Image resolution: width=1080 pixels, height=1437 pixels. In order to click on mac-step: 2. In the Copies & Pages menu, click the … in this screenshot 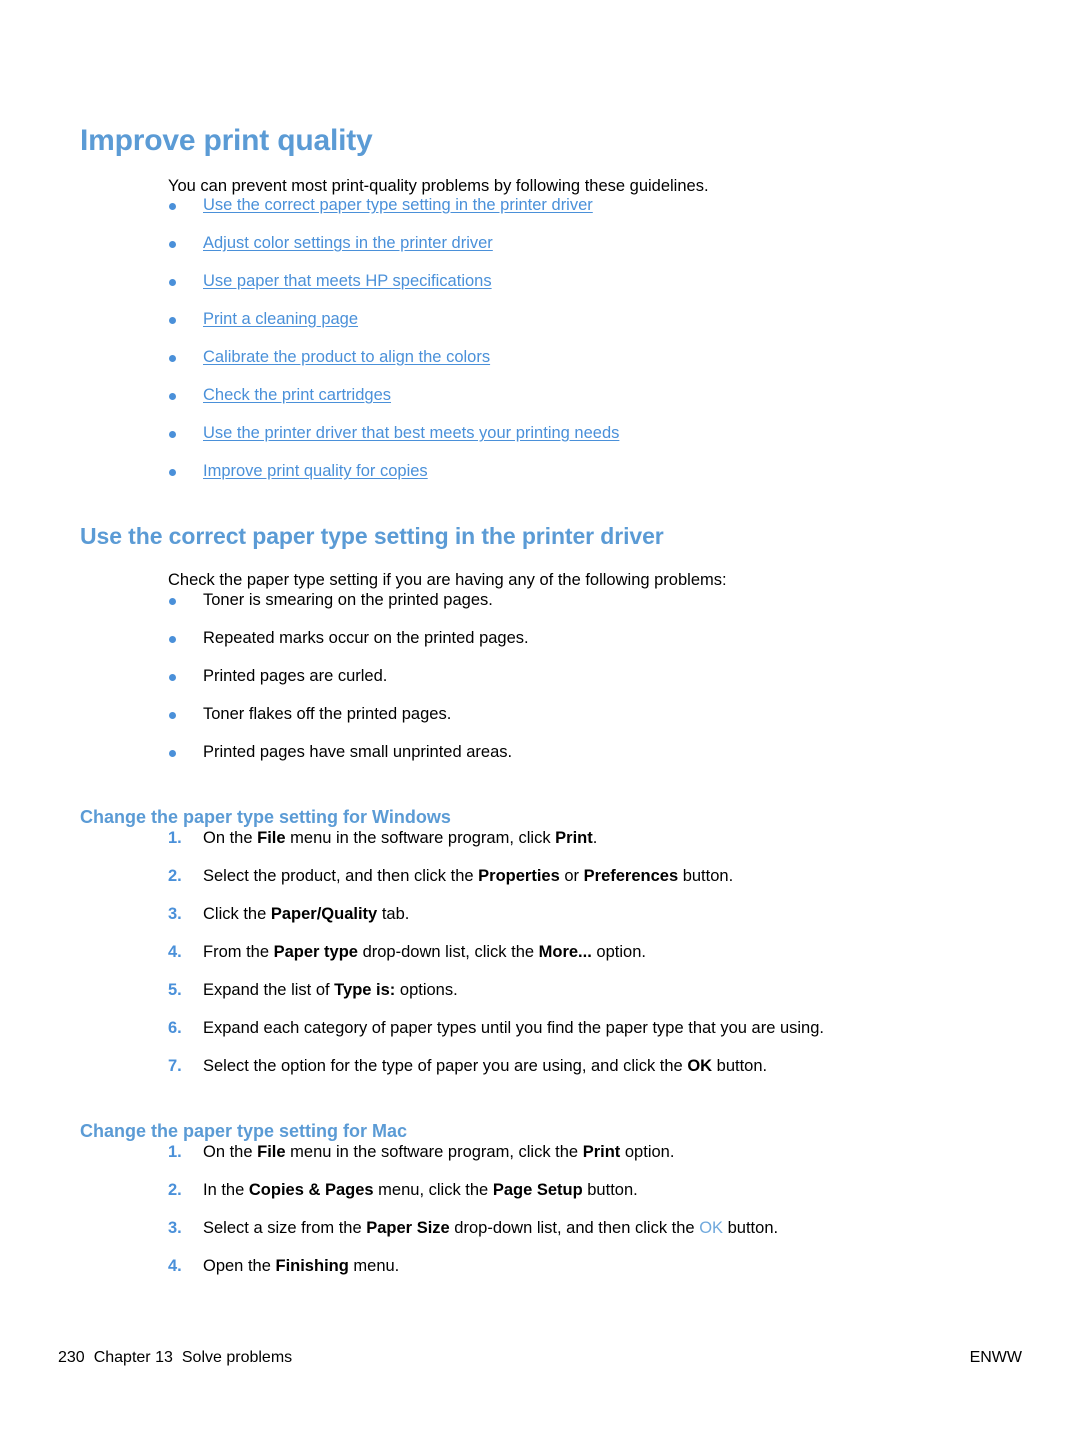, I will do `click(473, 1200)`.